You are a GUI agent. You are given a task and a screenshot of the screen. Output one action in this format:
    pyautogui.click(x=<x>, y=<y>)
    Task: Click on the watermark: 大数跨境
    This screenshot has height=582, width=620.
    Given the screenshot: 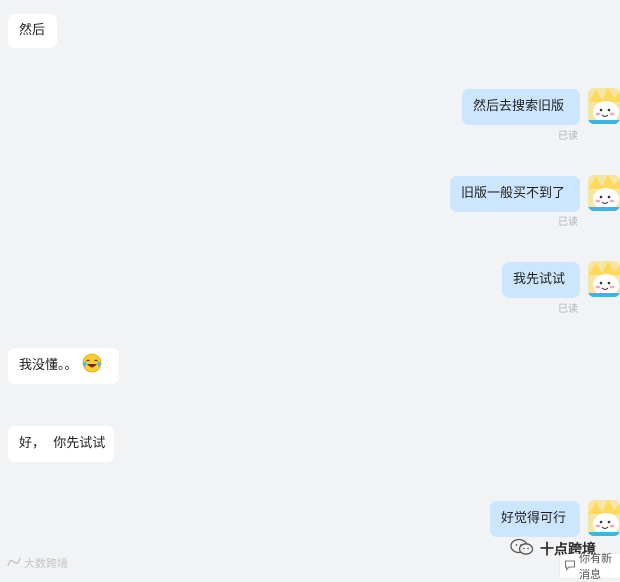 What is the action you would take?
    pyautogui.click(x=37, y=563)
    